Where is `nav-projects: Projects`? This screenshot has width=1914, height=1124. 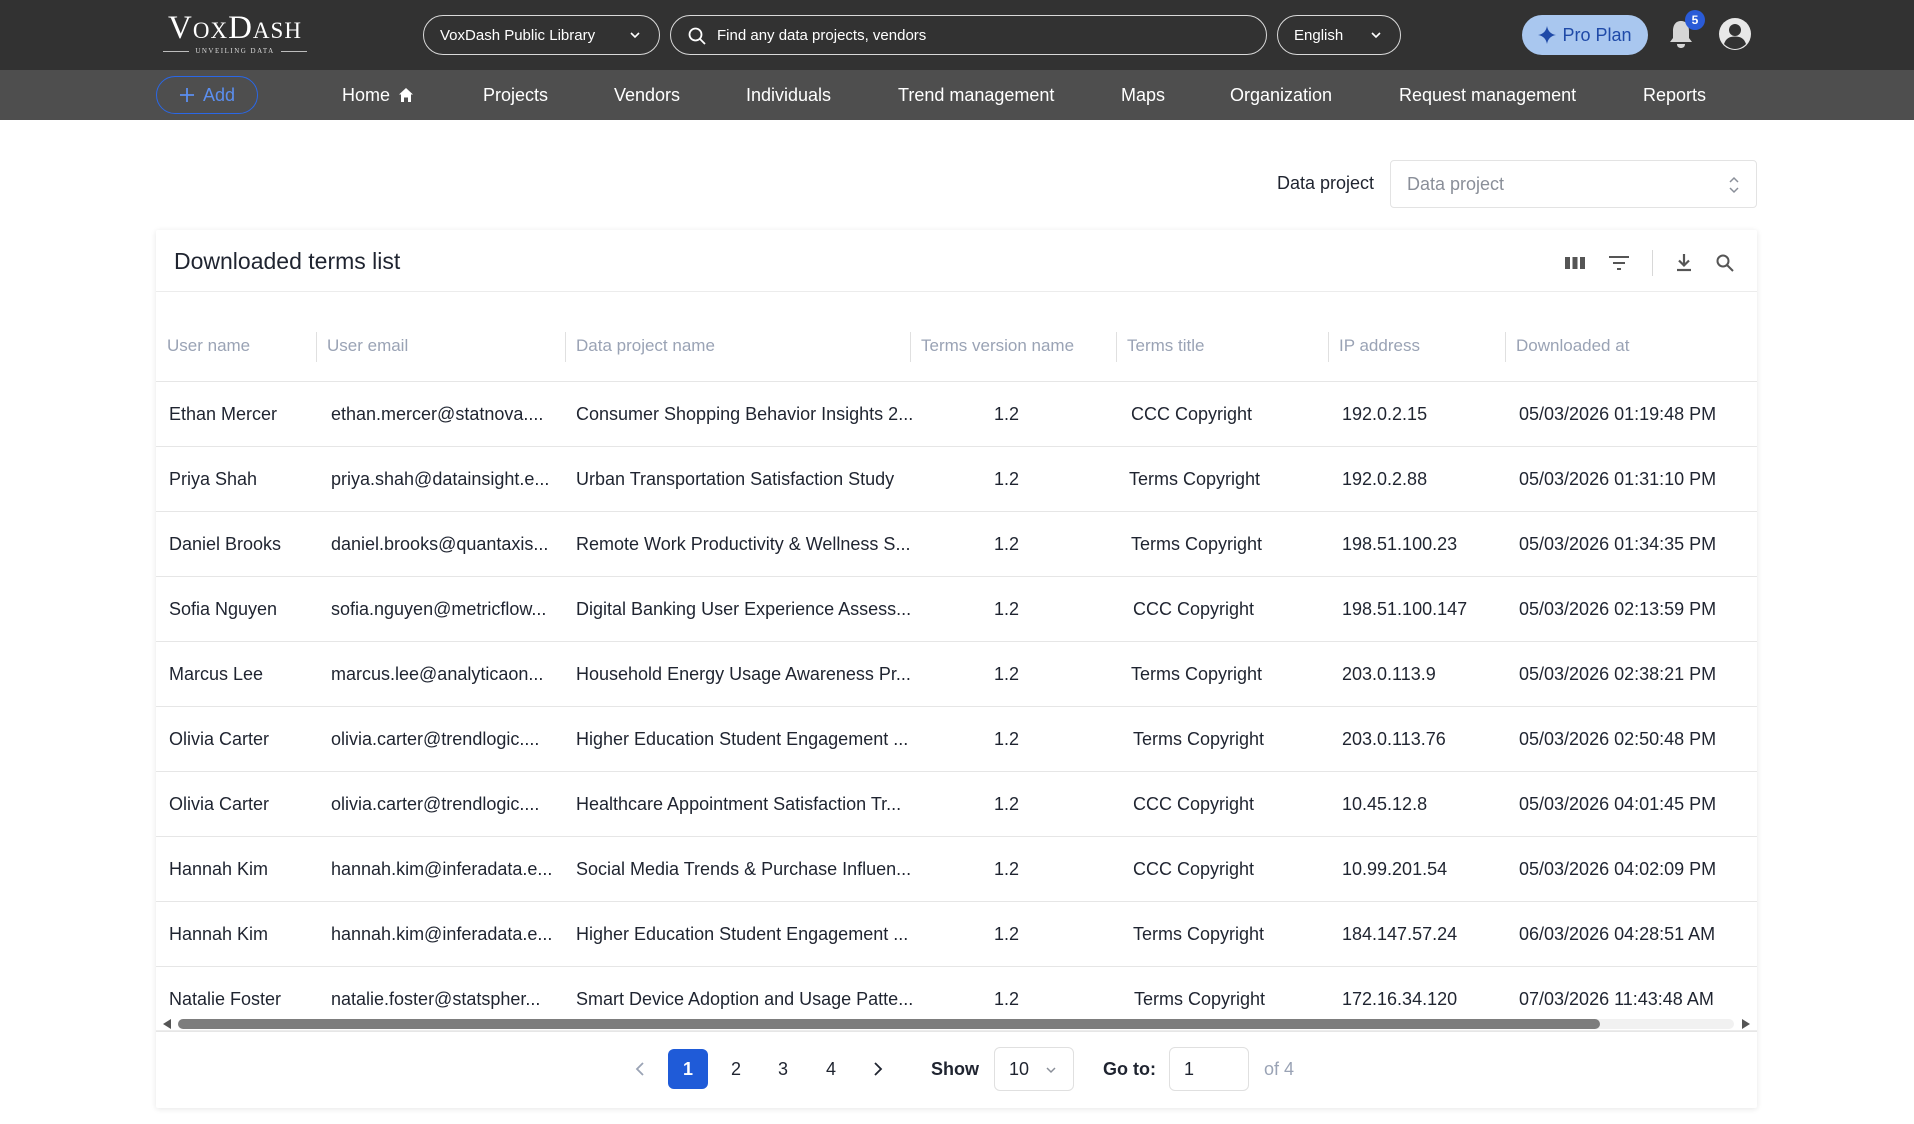
nav-projects: Projects is located at coordinates (515, 95).